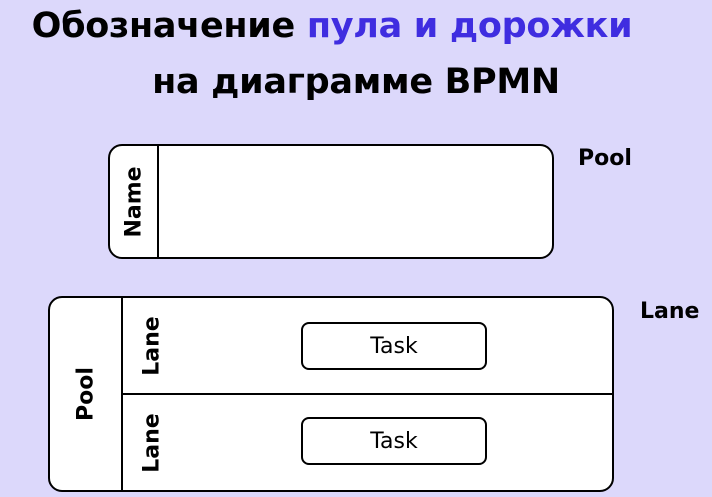  I want to click on pool-header-label: Name, so click(133, 201).